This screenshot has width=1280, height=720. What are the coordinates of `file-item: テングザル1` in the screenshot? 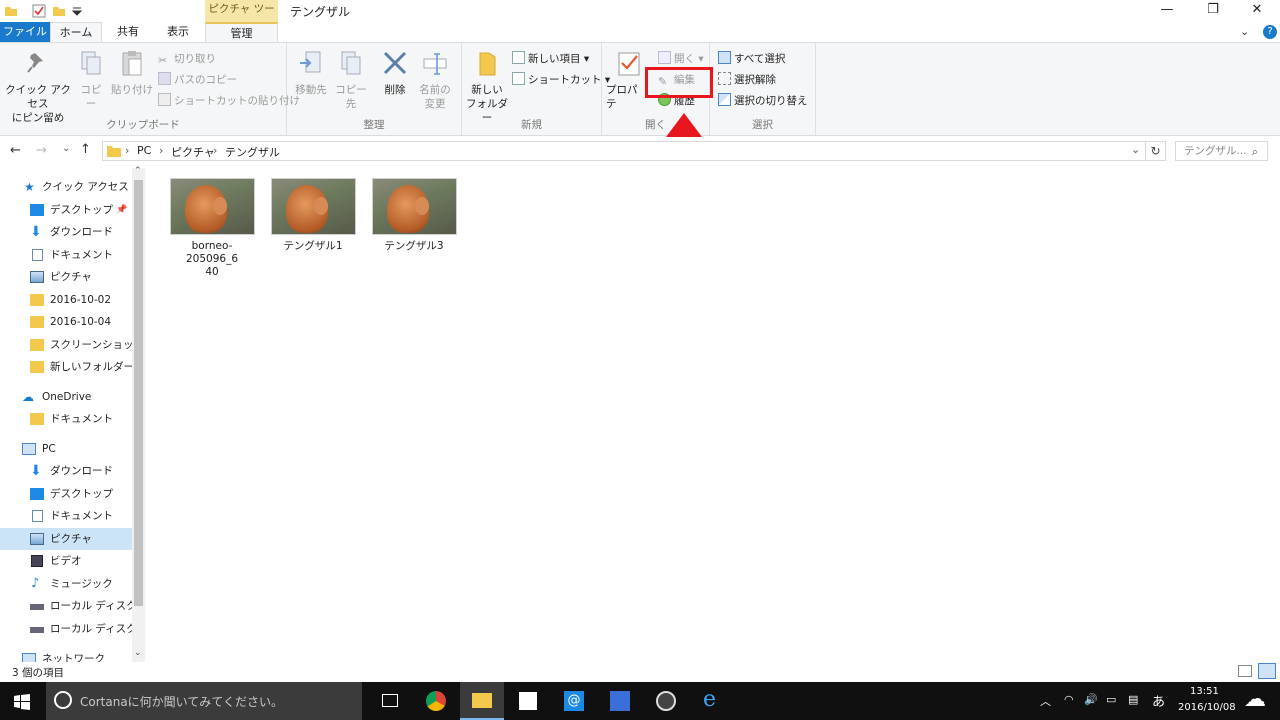 It's located at (313, 215).